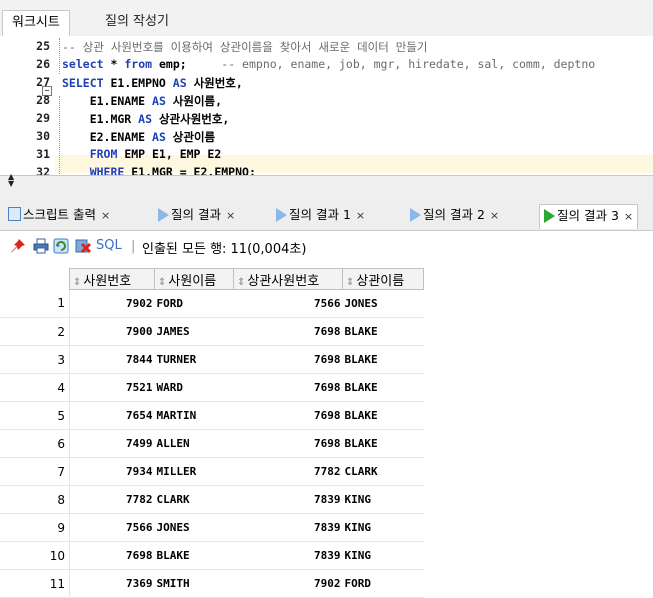  What do you see at coordinates (112, 499) in the screenshot?
I see `cell-empno: 7782` at bounding box center [112, 499].